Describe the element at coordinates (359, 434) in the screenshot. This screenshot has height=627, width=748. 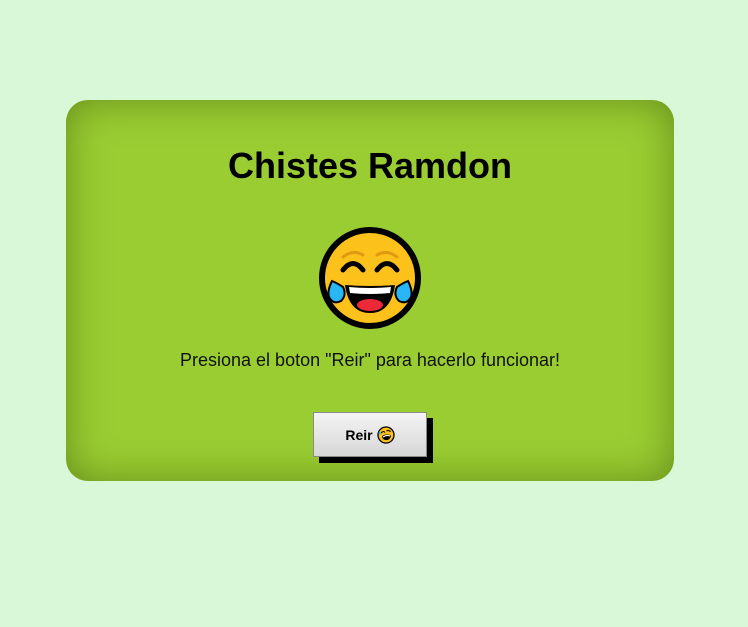
I see `reir-button-label: Reir` at that location.